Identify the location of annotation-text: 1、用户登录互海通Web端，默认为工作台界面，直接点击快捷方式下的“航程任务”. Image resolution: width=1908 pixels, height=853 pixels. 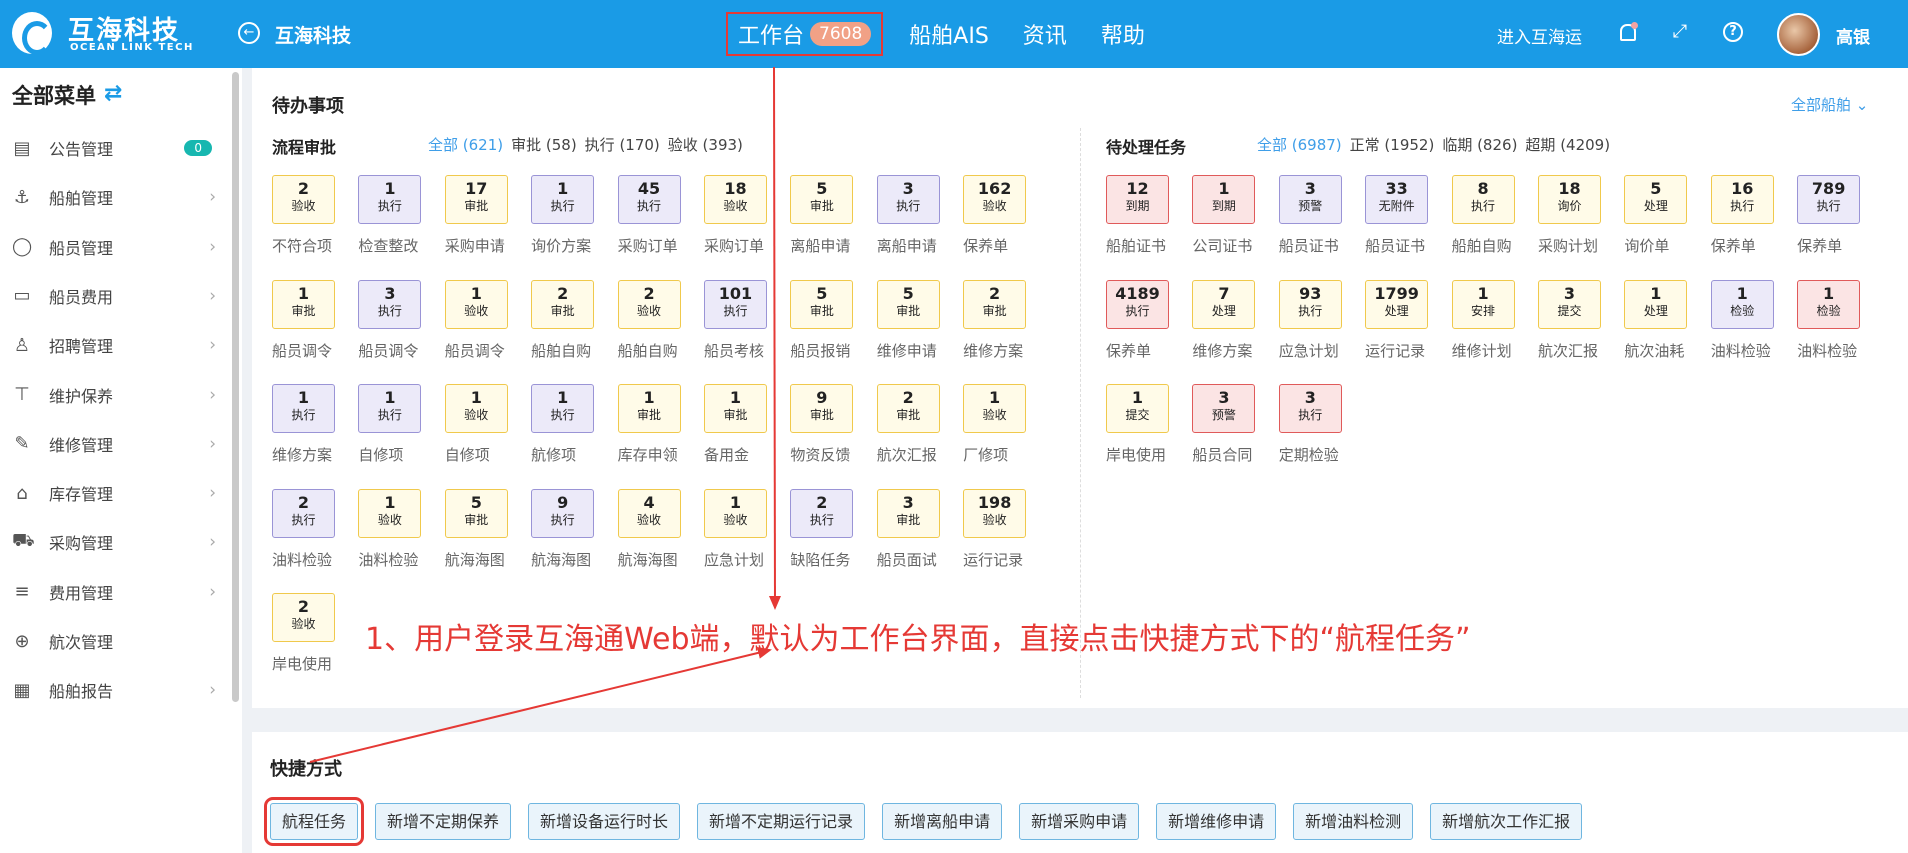
(918, 639).